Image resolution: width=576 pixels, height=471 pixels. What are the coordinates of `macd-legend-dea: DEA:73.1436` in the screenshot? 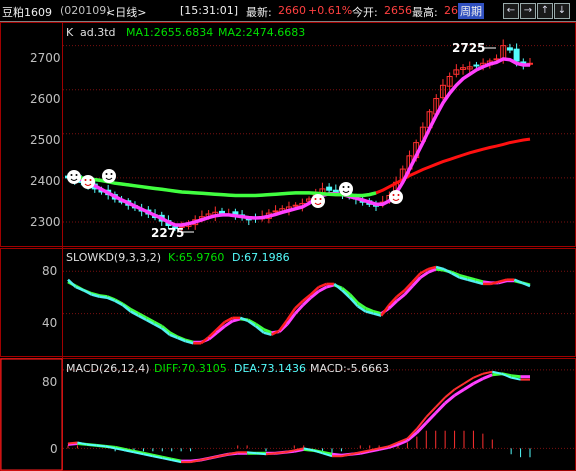 It's located at (270, 368).